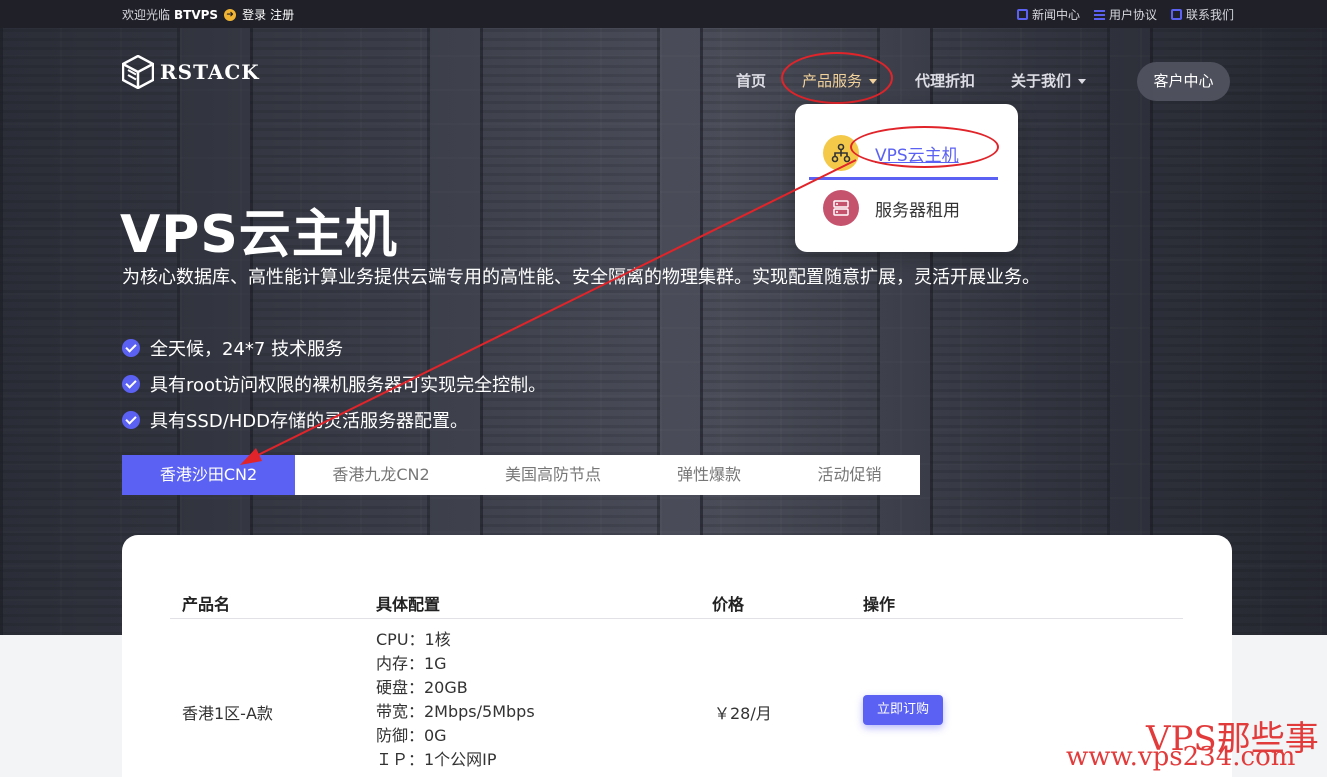 The height and width of the screenshot is (777, 1327). I want to click on tab-promotion: 活动促销, so click(849, 475).